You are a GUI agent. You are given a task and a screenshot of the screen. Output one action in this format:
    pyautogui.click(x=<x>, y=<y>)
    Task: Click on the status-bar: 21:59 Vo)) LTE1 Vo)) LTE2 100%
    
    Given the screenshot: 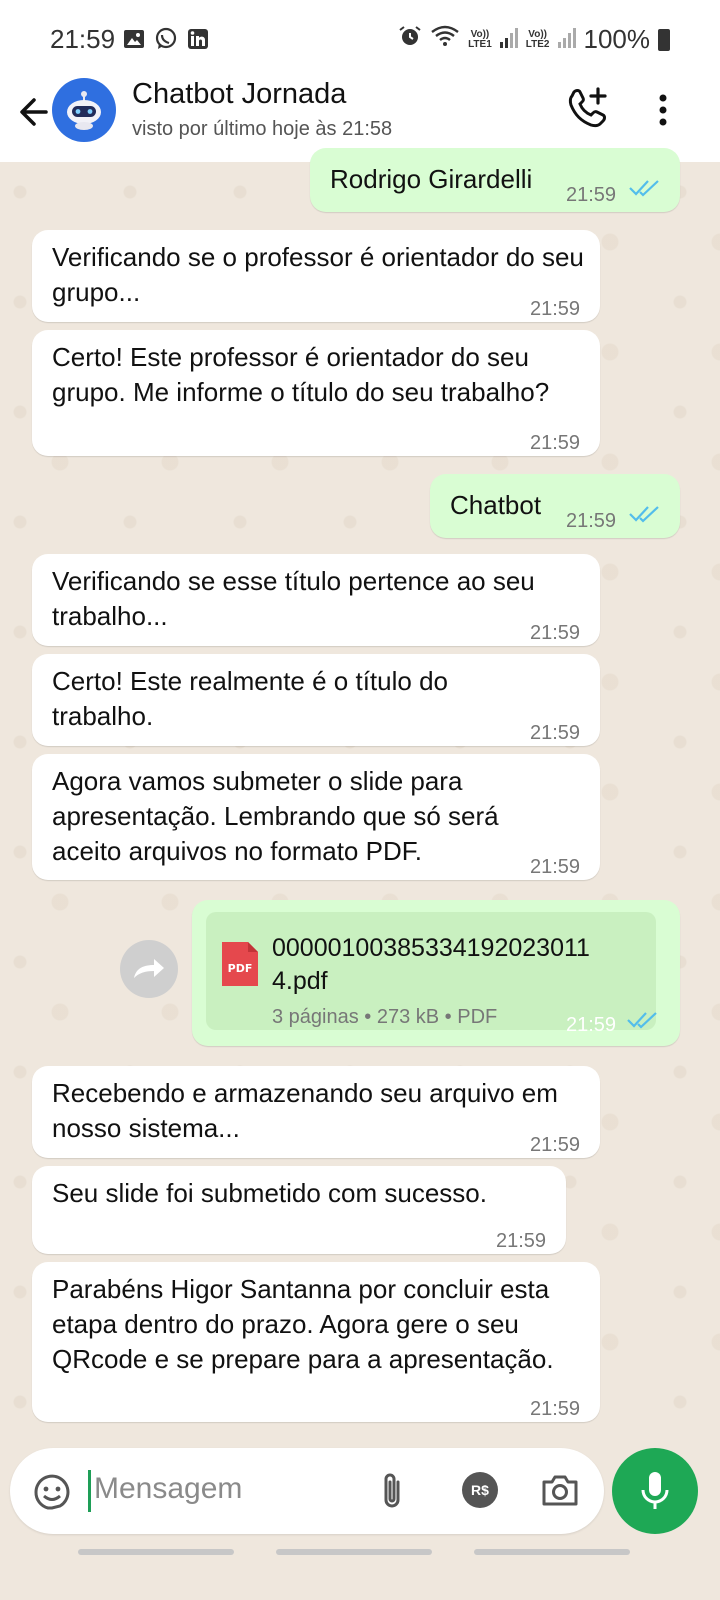 What is the action you would take?
    pyautogui.click(x=360, y=39)
    